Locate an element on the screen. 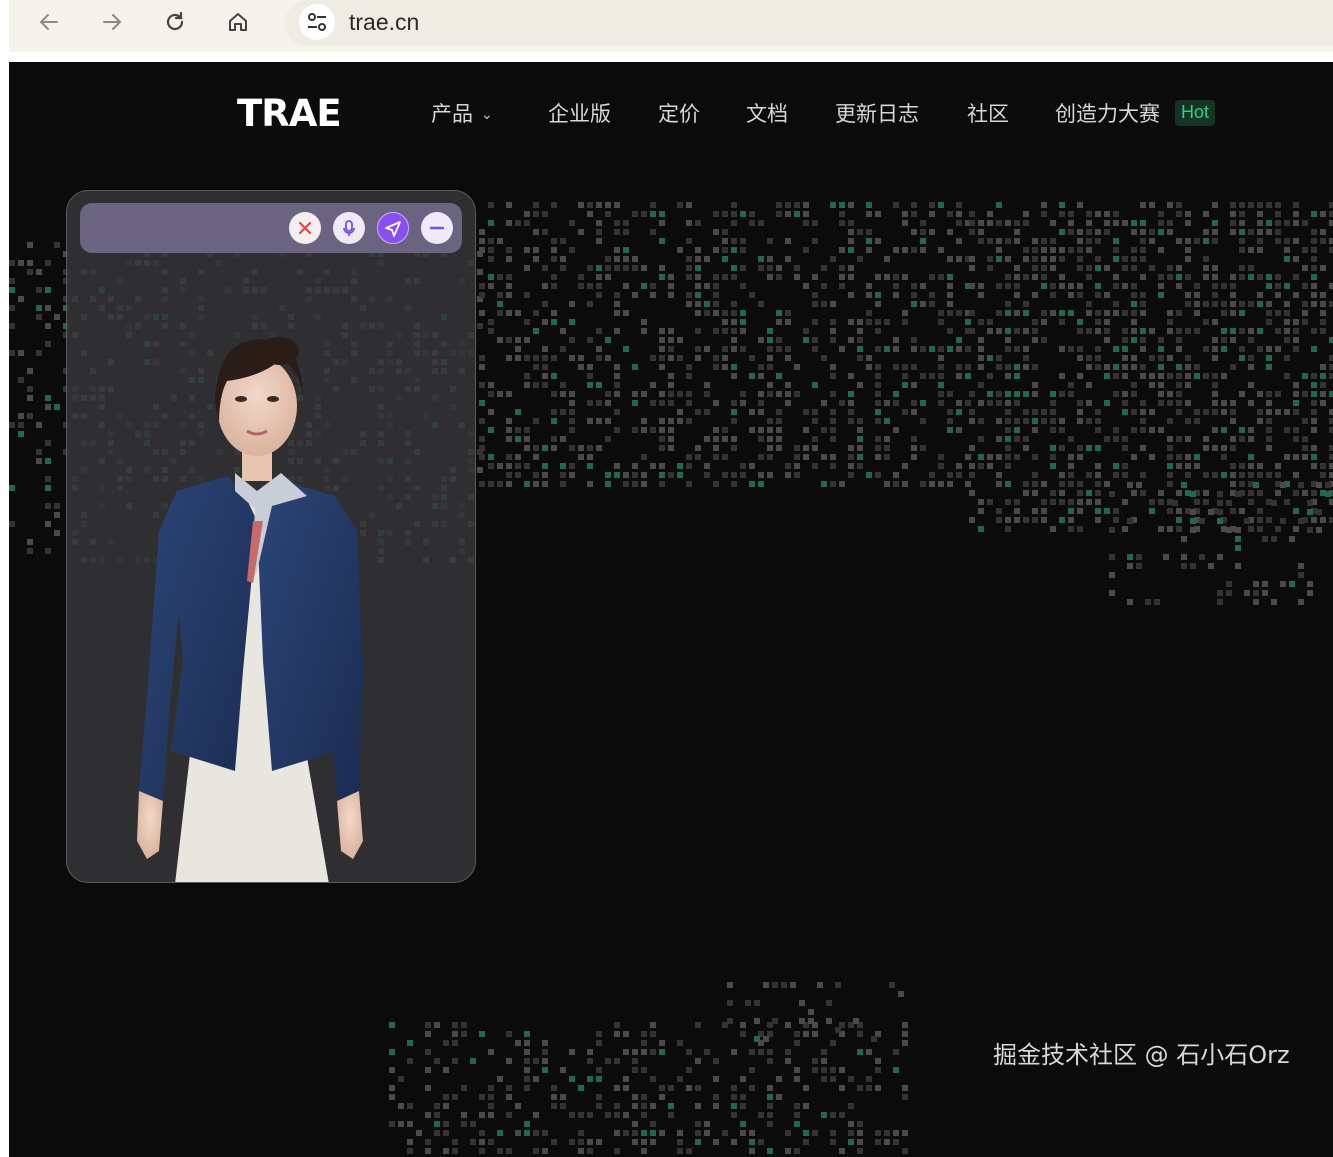 This screenshot has width=1333, height=1157. forward-button is located at coordinates (112, 22).